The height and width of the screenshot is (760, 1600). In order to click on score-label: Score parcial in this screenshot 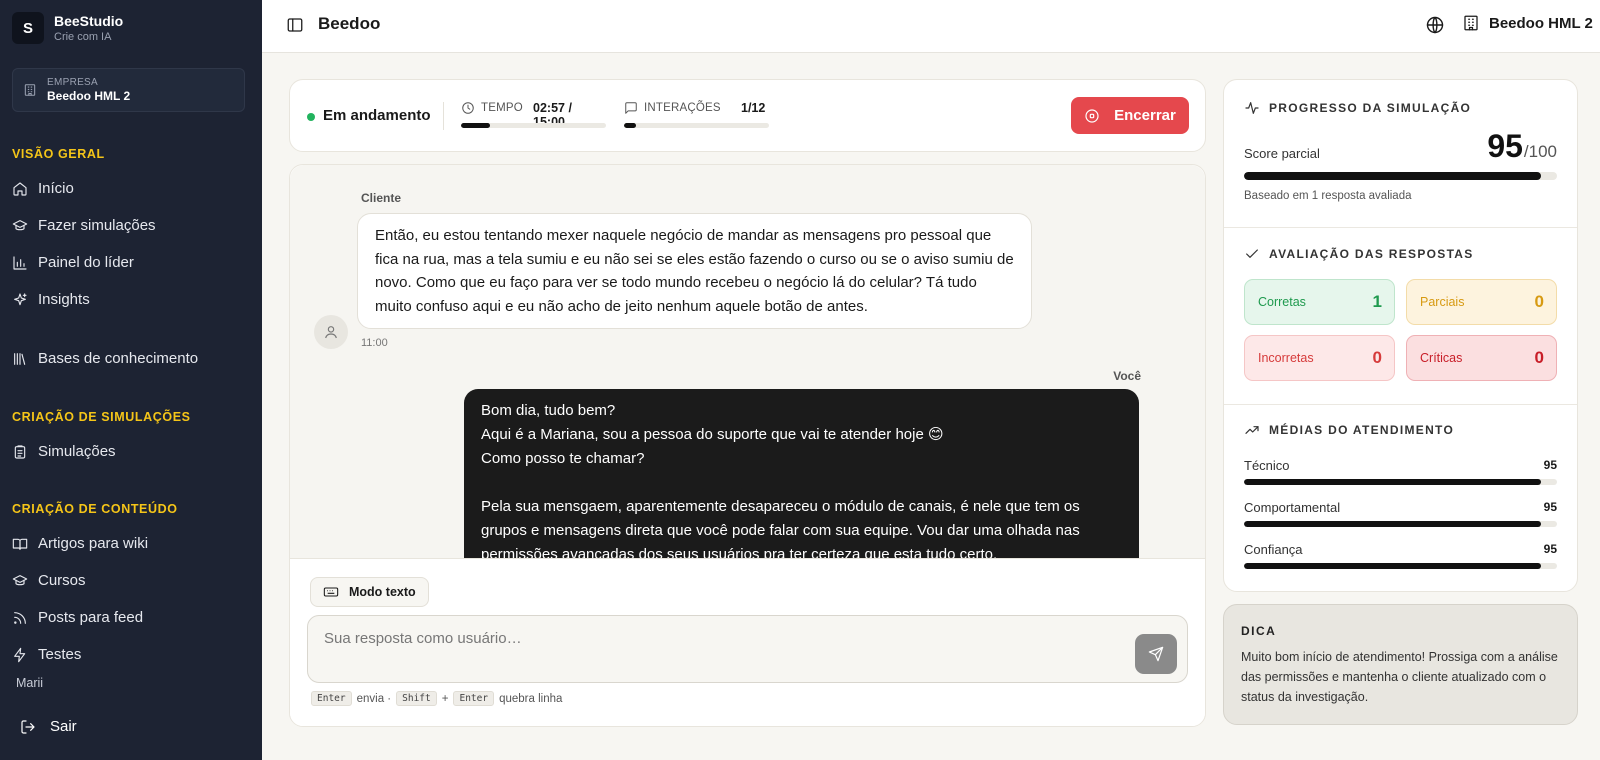, I will do `click(1282, 153)`.